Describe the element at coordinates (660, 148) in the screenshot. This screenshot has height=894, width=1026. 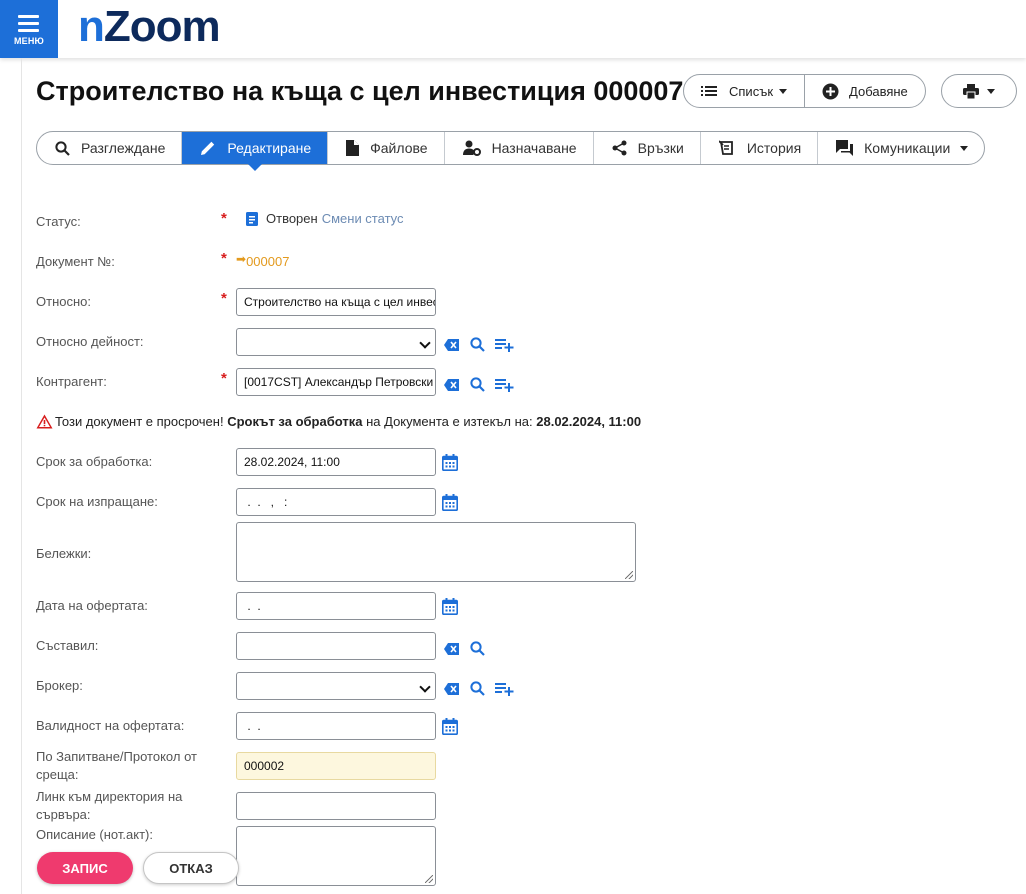
I see `tab-label: Връзки` at that location.